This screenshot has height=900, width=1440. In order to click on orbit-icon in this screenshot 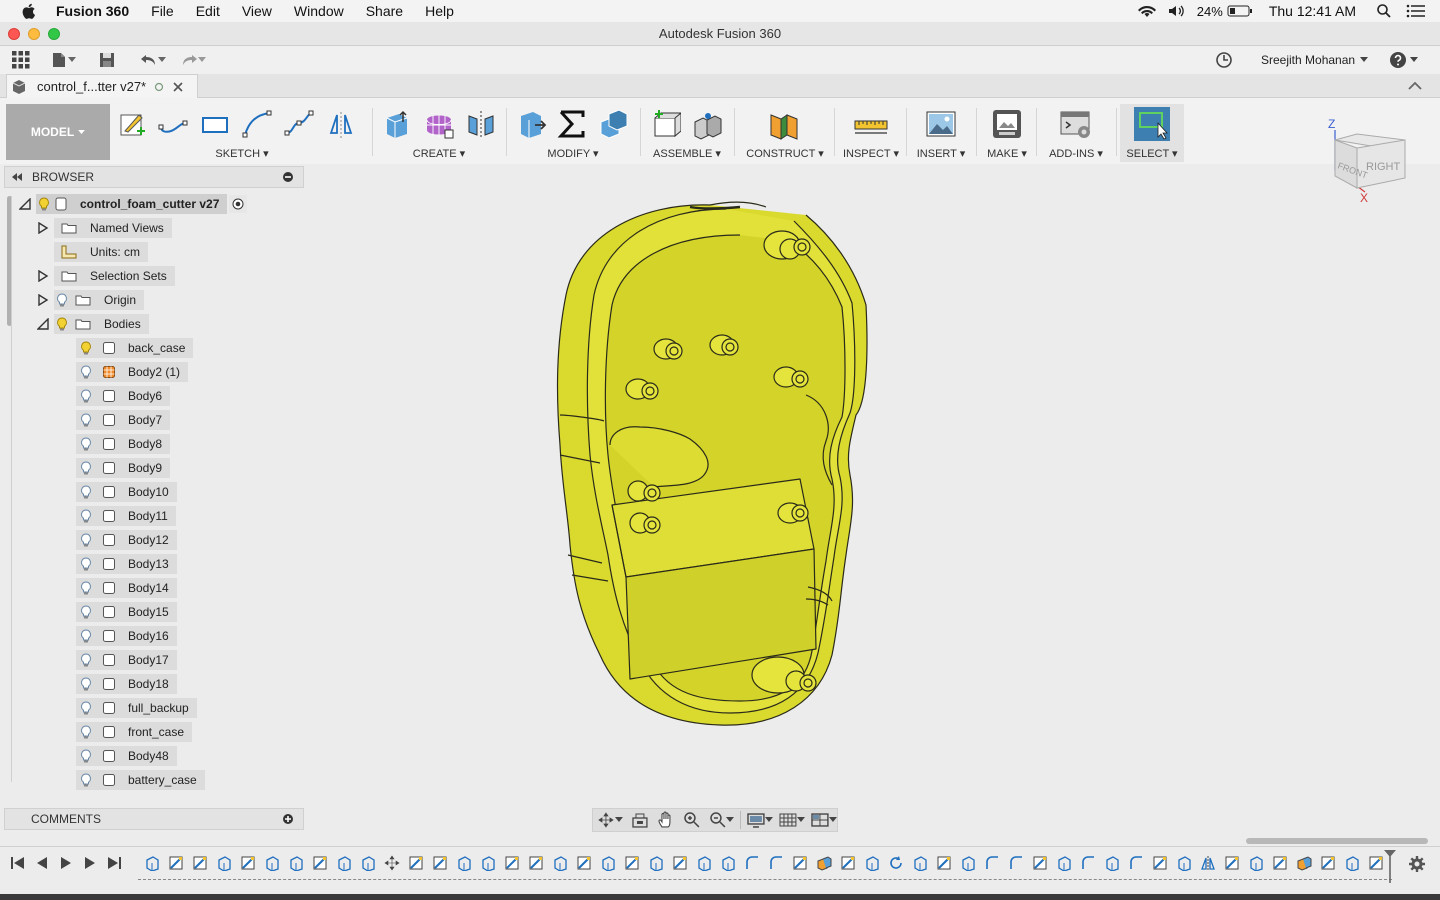, I will do `click(606, 820)`.